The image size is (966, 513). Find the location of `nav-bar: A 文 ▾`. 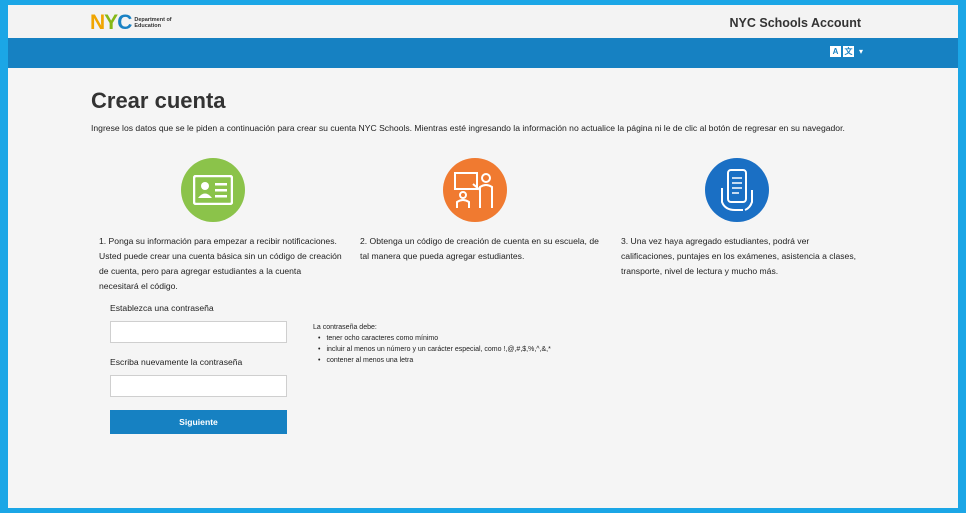

nav-bar: A 文 ▾ is located at coordinates (483, 53).